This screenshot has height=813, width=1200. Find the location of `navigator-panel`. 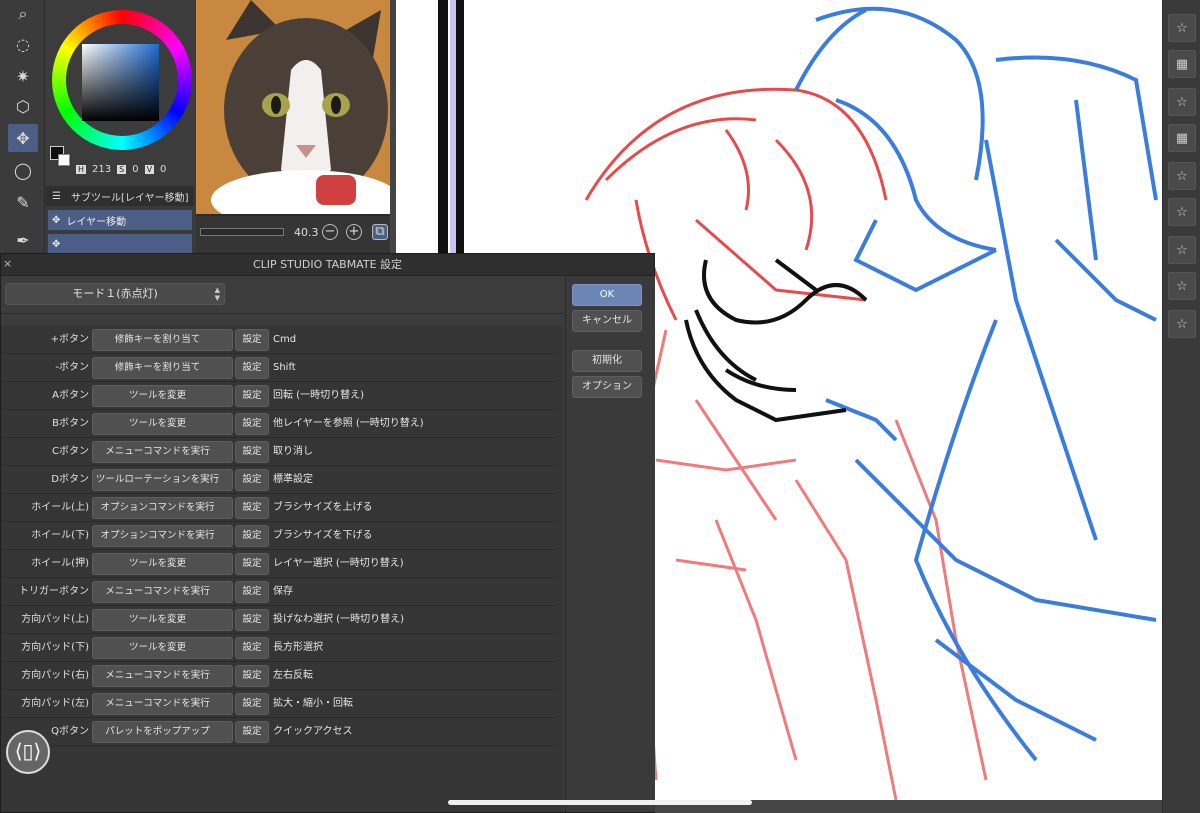

navigator-panel is located at coordinates (293, 108).